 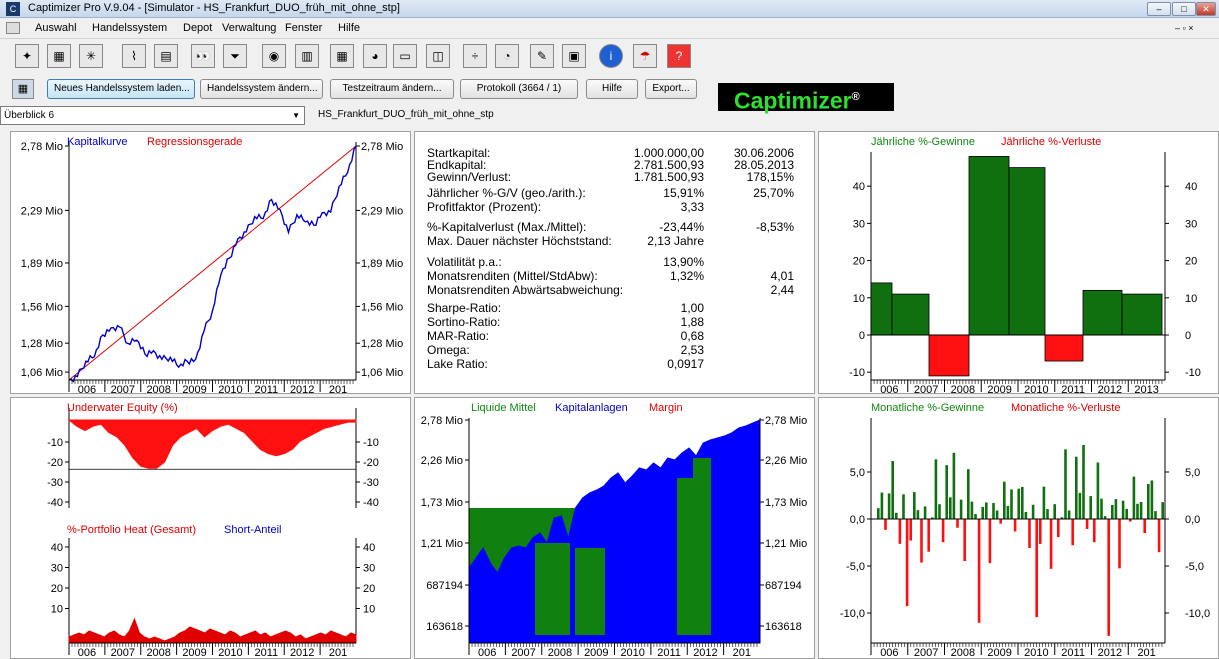 What do you see at coordinates (574, 56) in the screenshot?
I see `cube-icon: ▣` at bounding box center [574, 56].